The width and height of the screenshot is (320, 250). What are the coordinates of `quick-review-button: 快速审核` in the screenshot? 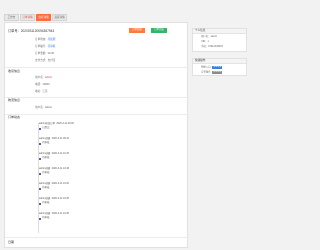 It's located at (217, 67).